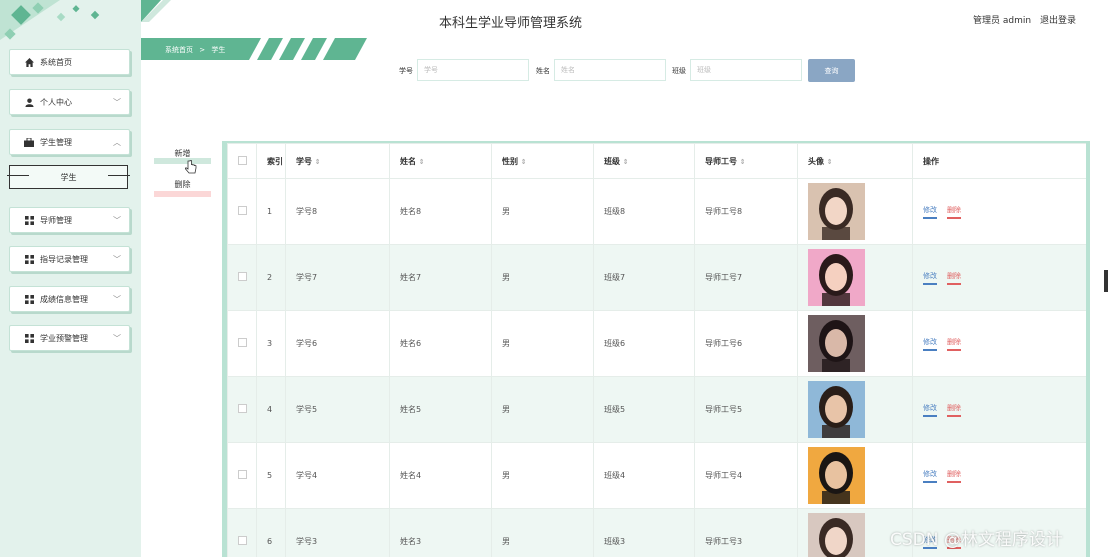  I want to click on user-label: 管理员 admin, so click(1002, 21).